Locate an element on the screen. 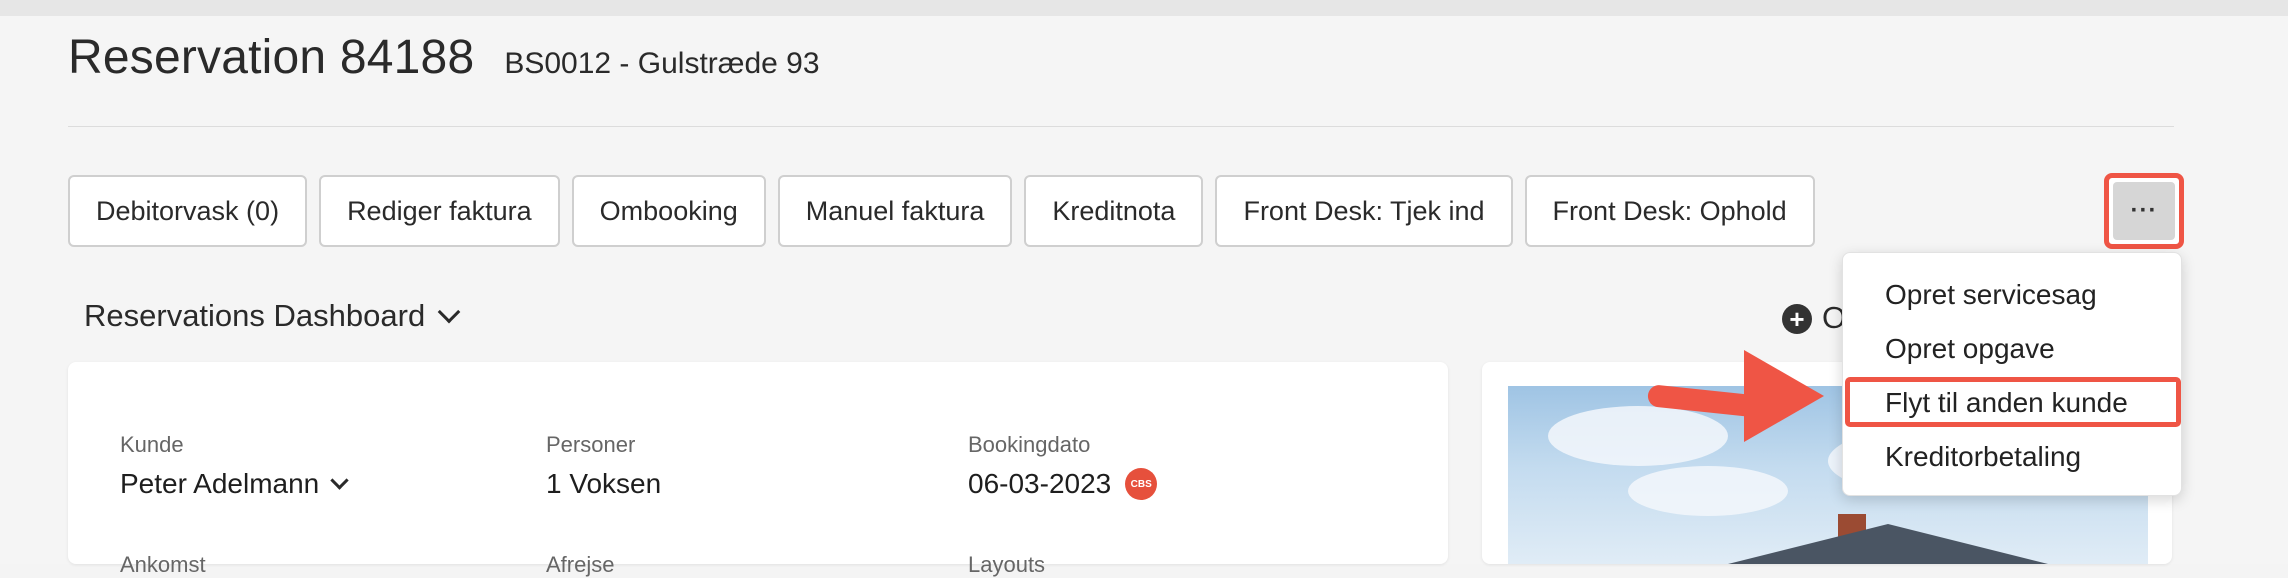 The width and height of the screenshot is (2288, 578). debitorvask-button: Debitorvask (0) is located at coordinates (188, 211).